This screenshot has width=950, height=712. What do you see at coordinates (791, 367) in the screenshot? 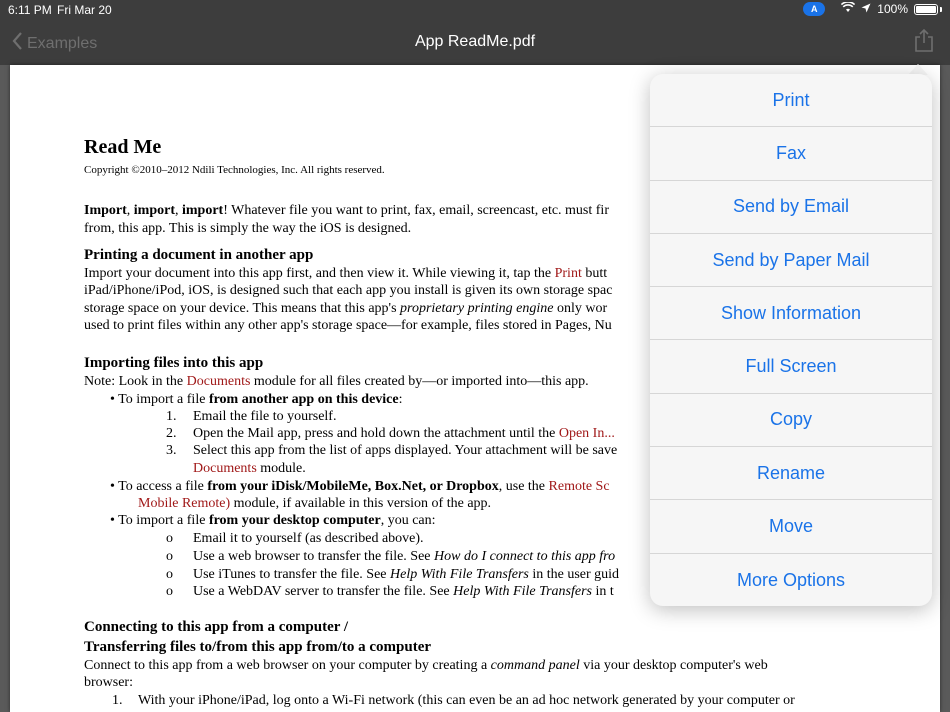
I see `menu-item-full-screen: Full Screen` at bounding box center [791, 367].